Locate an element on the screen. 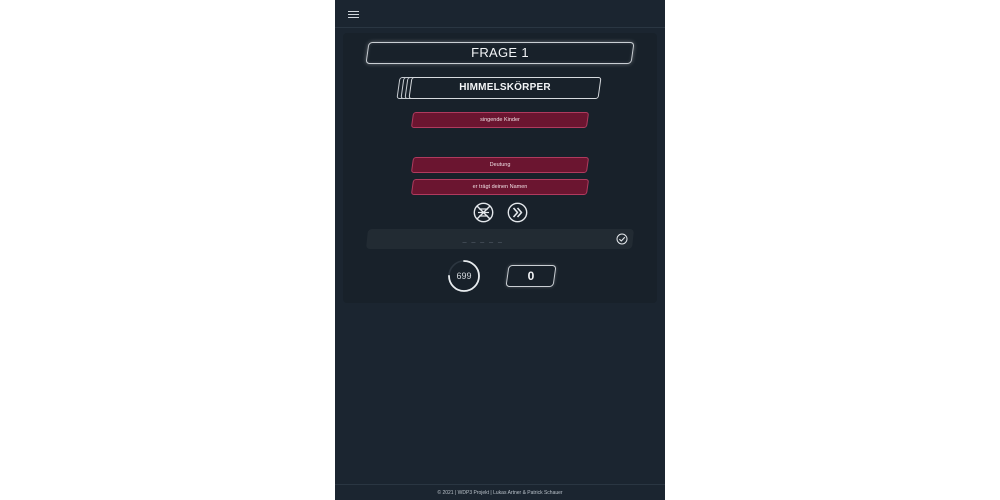  score-value: 0 is located at coordinates (531, 276).